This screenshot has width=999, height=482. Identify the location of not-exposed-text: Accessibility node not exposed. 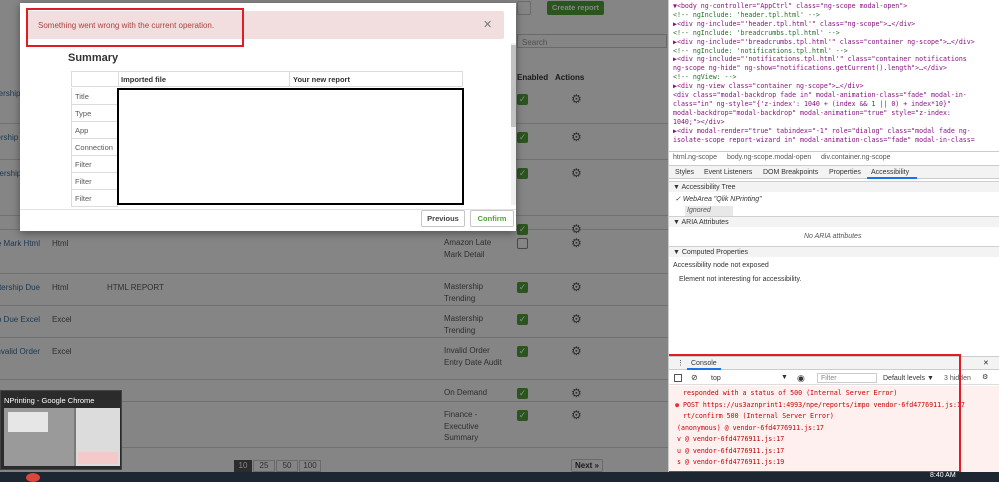
(721, 265).